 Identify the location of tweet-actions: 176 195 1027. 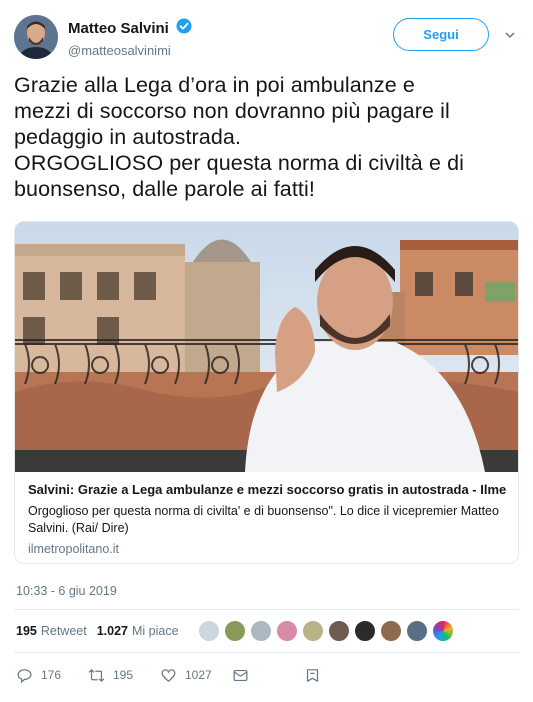
(168, 675).